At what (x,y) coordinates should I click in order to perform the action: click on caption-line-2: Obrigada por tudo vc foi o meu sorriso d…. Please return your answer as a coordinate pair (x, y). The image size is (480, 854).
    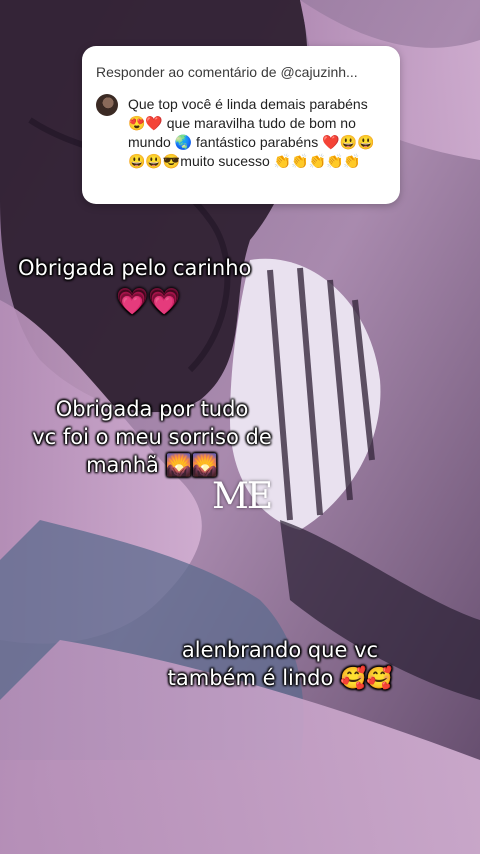
    Looking at the image, I should click on (152, 437).